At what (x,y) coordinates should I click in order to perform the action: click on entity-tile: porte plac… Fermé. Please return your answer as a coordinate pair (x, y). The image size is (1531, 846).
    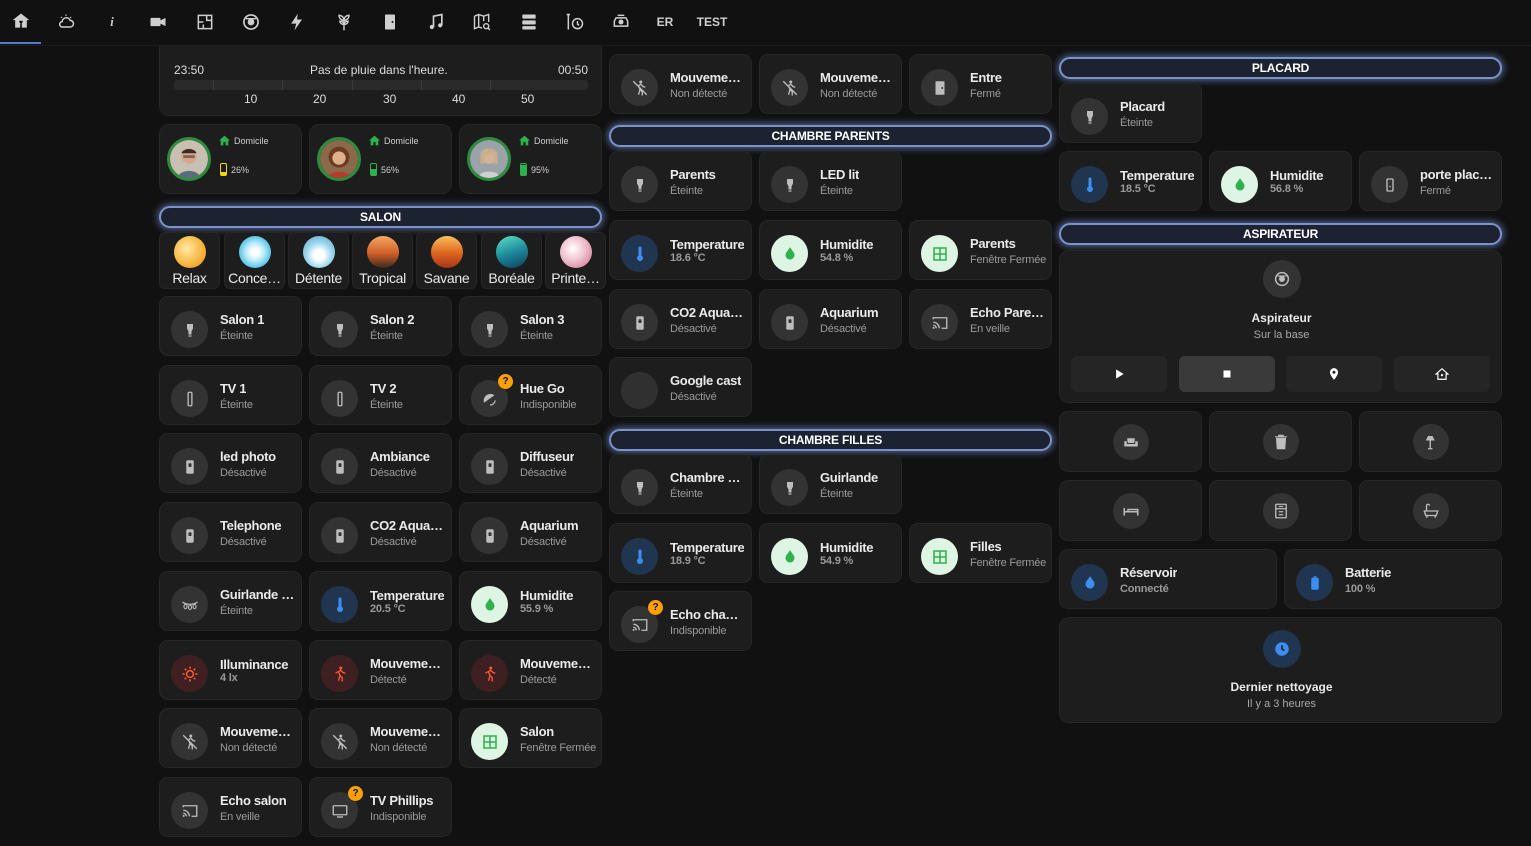
    Looking at the image, I should click on (1430, 181).